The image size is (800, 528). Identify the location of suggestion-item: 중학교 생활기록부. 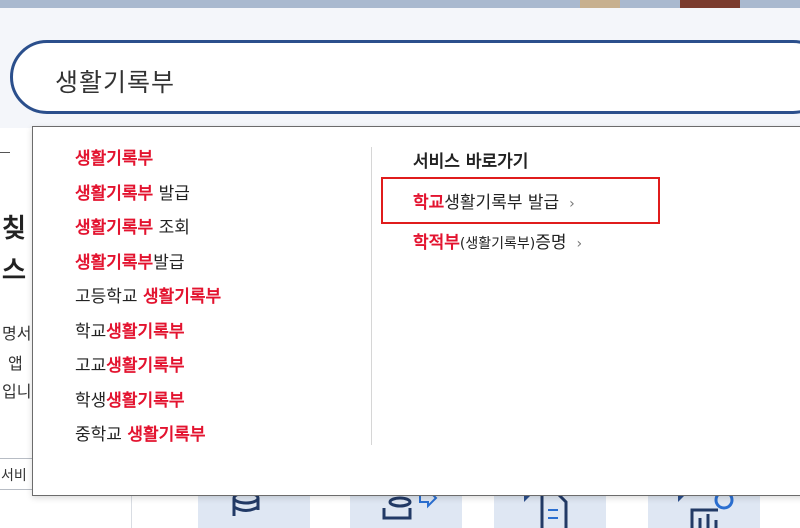
(148, 440).